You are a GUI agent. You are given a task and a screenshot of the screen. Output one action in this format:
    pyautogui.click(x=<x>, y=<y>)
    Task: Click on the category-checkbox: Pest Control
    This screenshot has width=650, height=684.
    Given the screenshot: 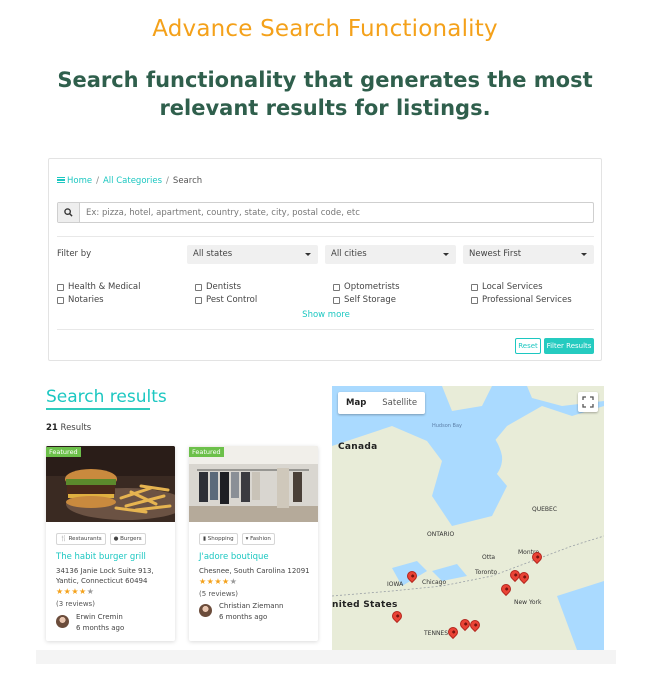 What is the action you would take?
    pyautogui.click(x=226, y=300)
    